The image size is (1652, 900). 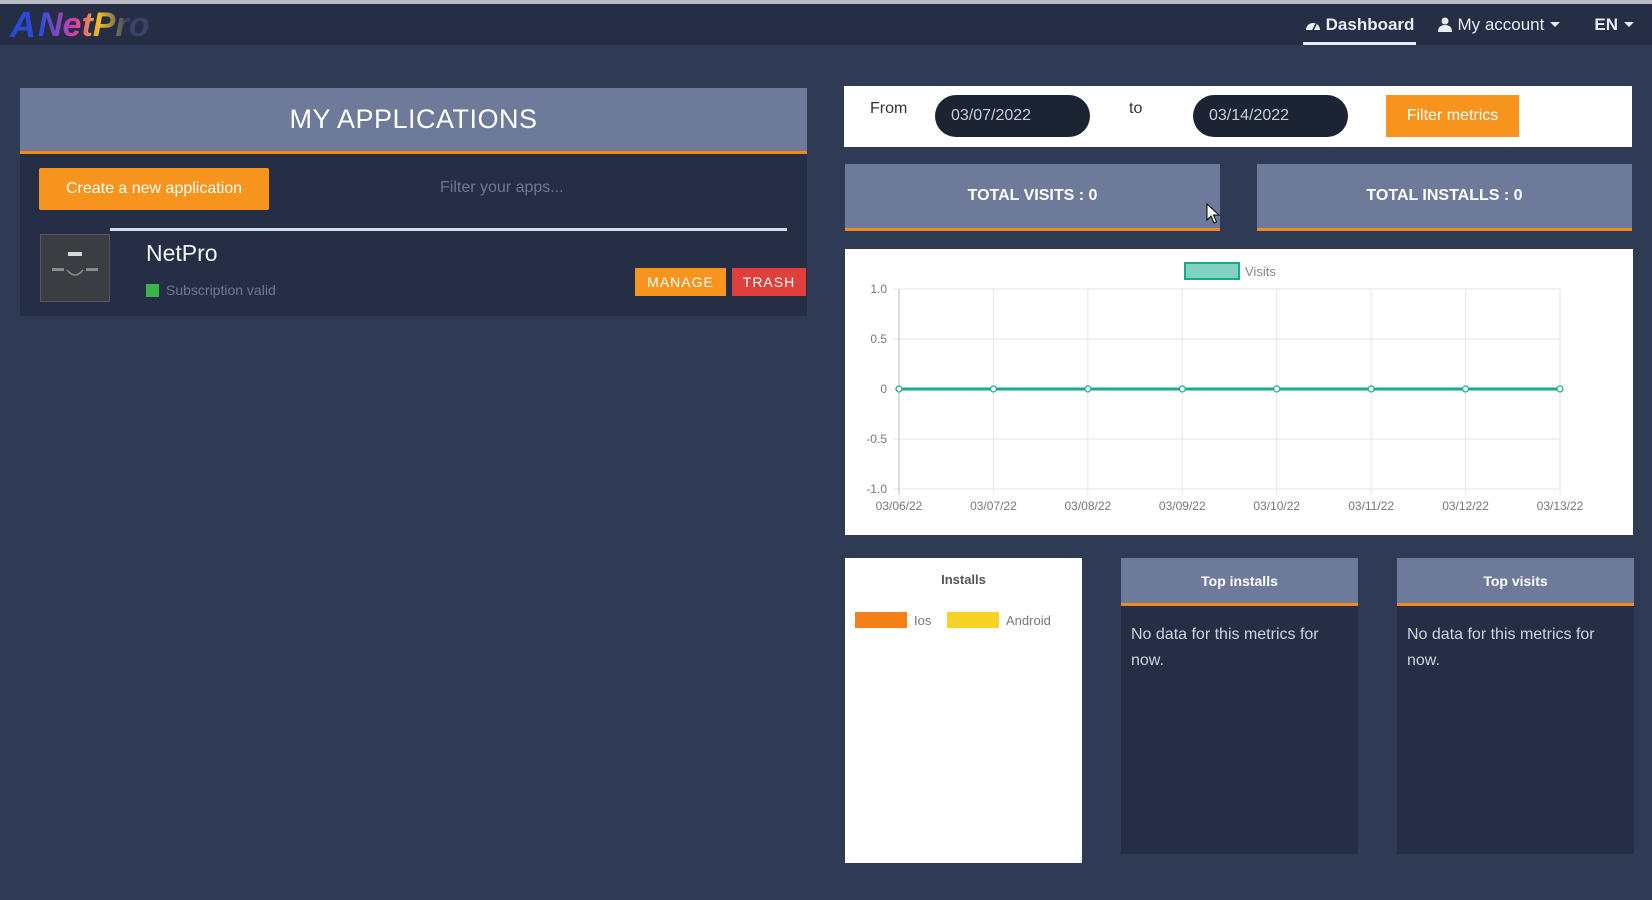 What do you see at coordinates (1501, 647) in the screenshot?
I see `top-visits-message: No data for this metrics for now.` at bounding box center [1501, 647].